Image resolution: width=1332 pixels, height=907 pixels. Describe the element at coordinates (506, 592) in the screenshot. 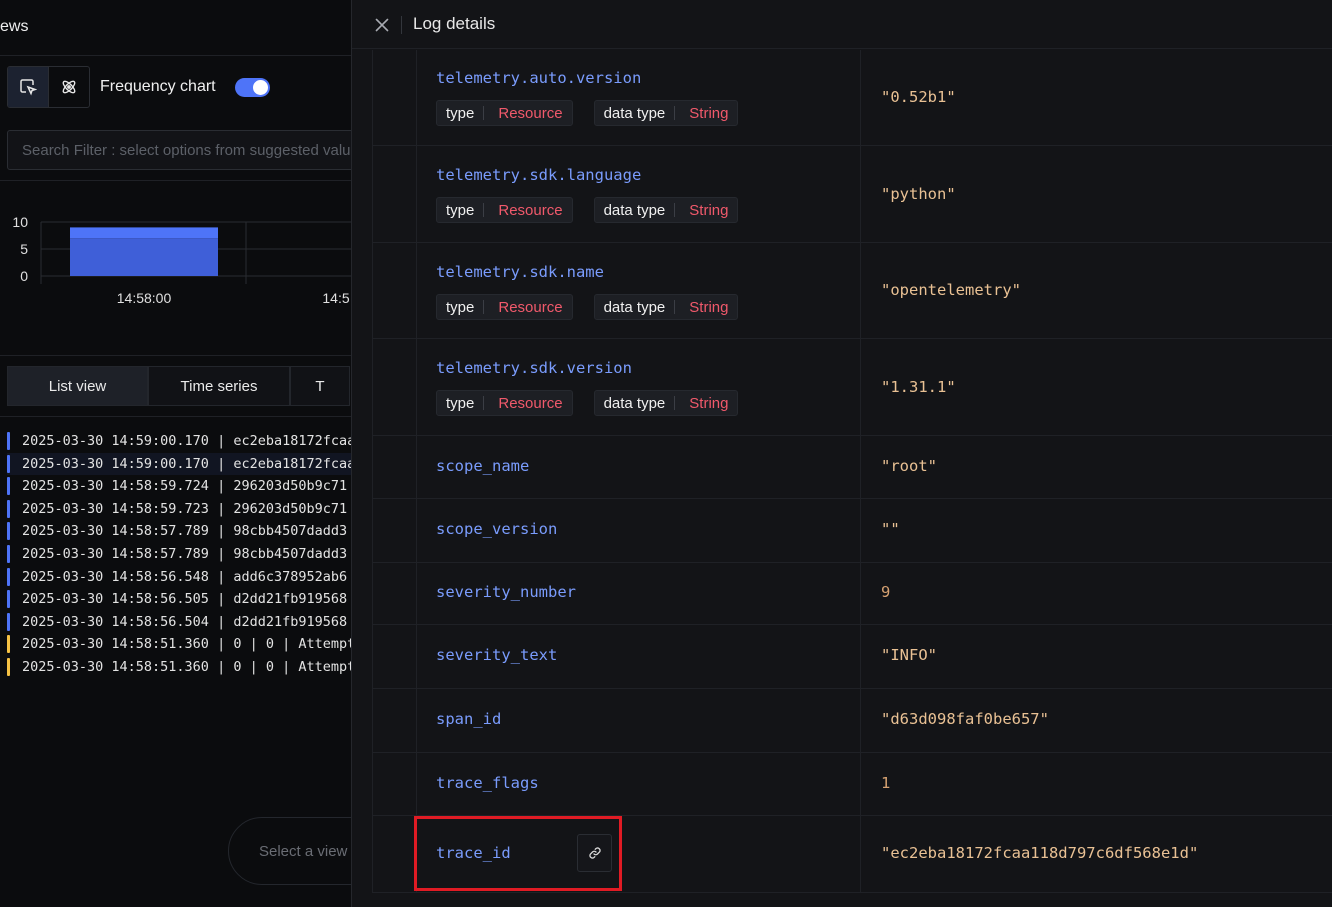

I see `attribute-key: severity_number` at that location.